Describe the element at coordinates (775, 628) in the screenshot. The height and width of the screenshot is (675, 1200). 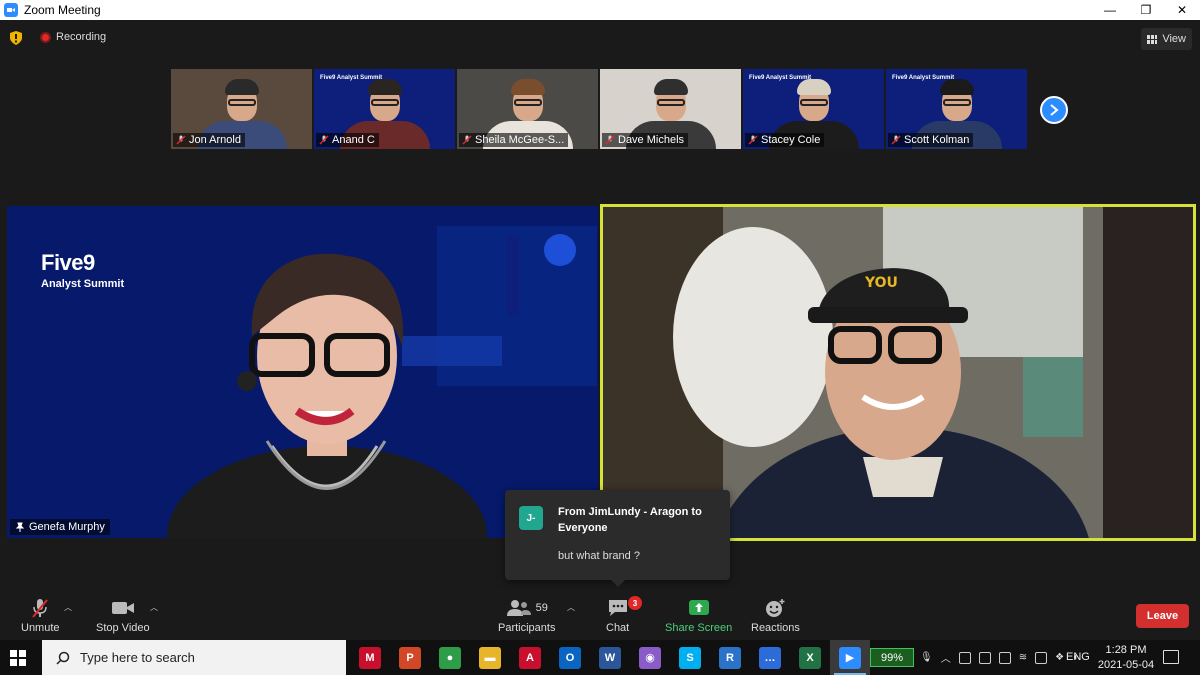
I see `reactions-label: Reactions` at that location.